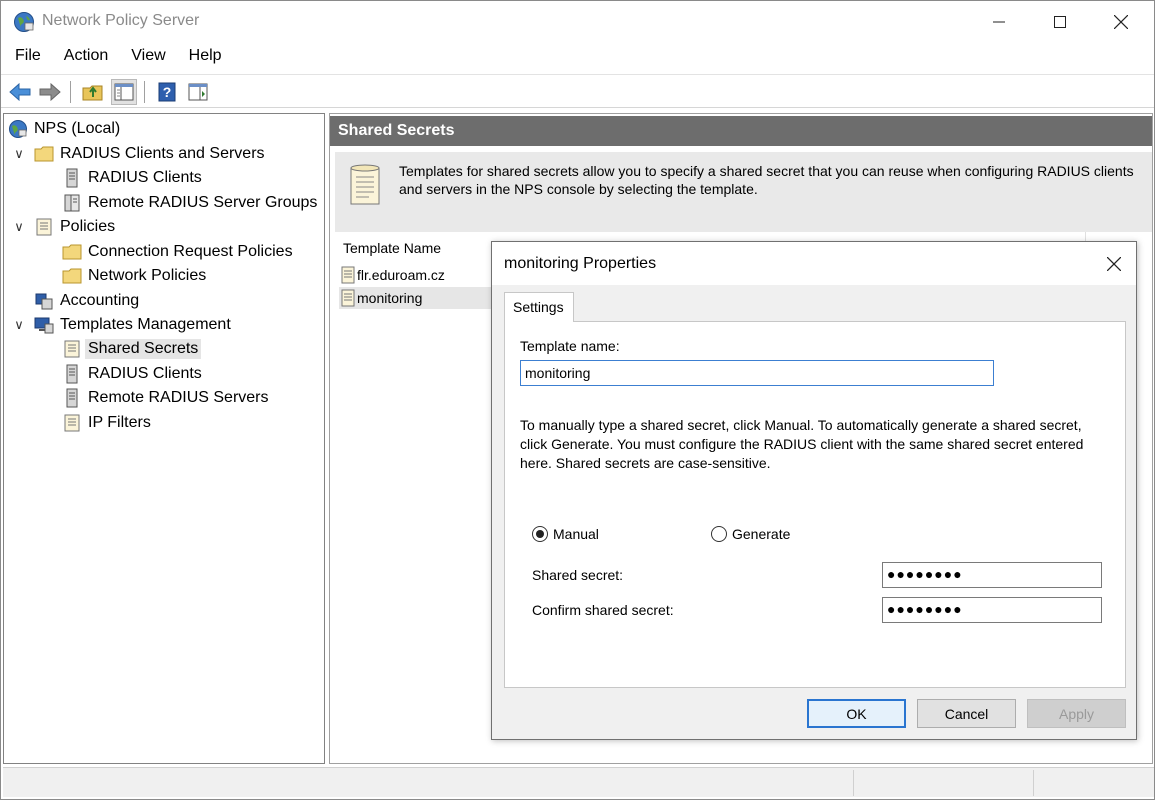 This screenshot has height=800, width=1155. What do you see at coordinates (143, 349) in the screenshot?
I see `tree-item-label: Shared Secrets` at bounding box center [143, 349].